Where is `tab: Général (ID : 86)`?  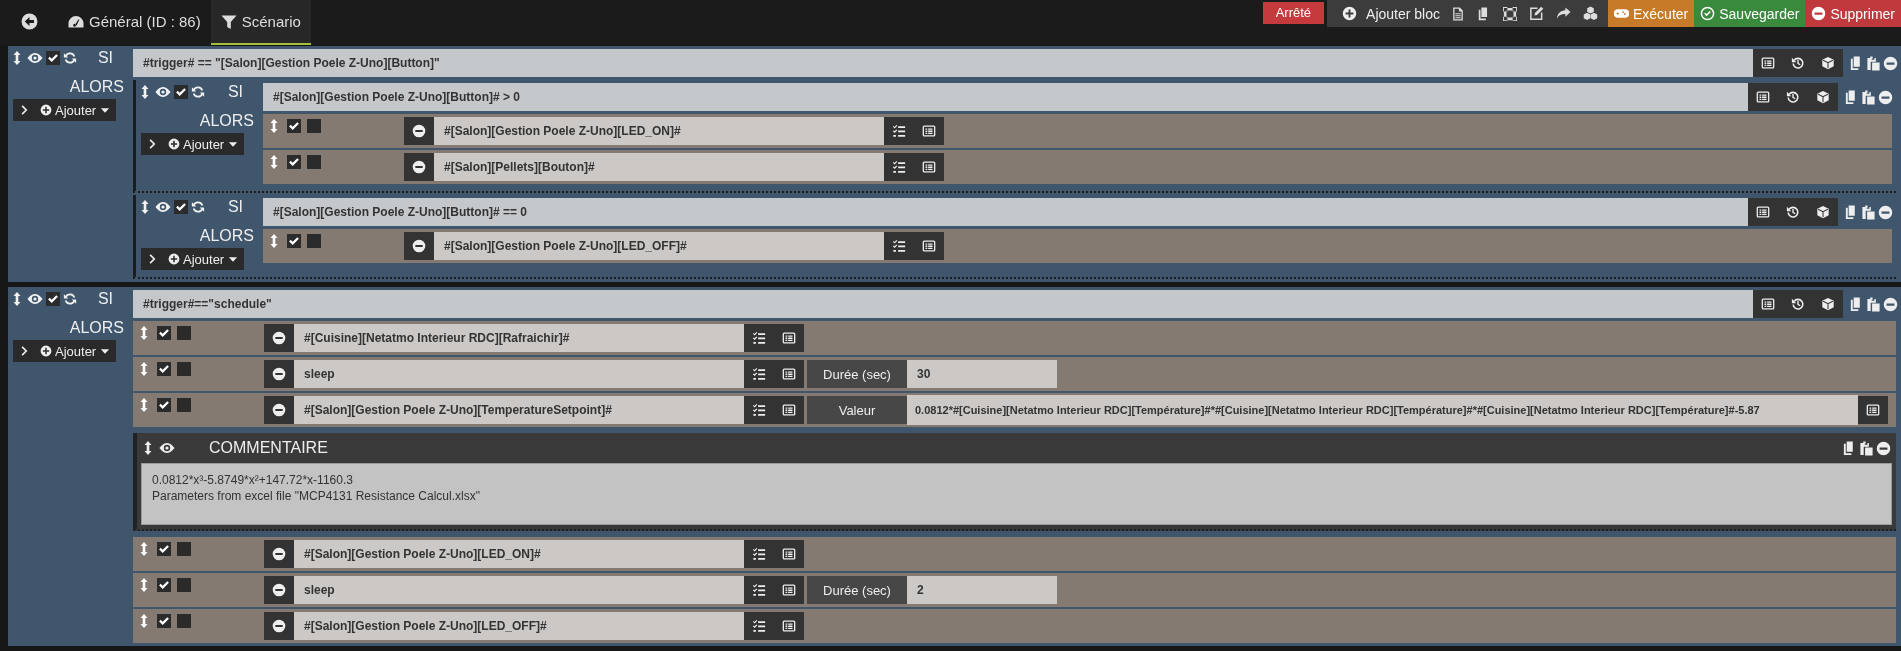 tab: Général (ID : 86) is located at coordinates (134, 22).